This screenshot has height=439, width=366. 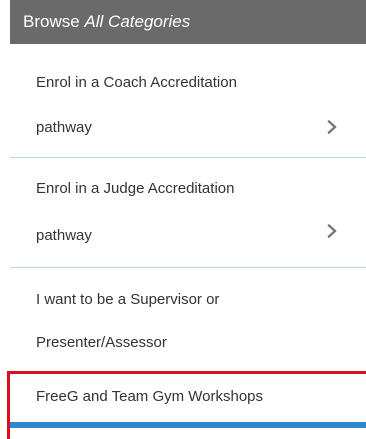 What do you see at coordinates (128, 299) in the screenshot?
I see `menu-item-label-line1: I want to be a Supervisor or` at bounding box center [128, 299].